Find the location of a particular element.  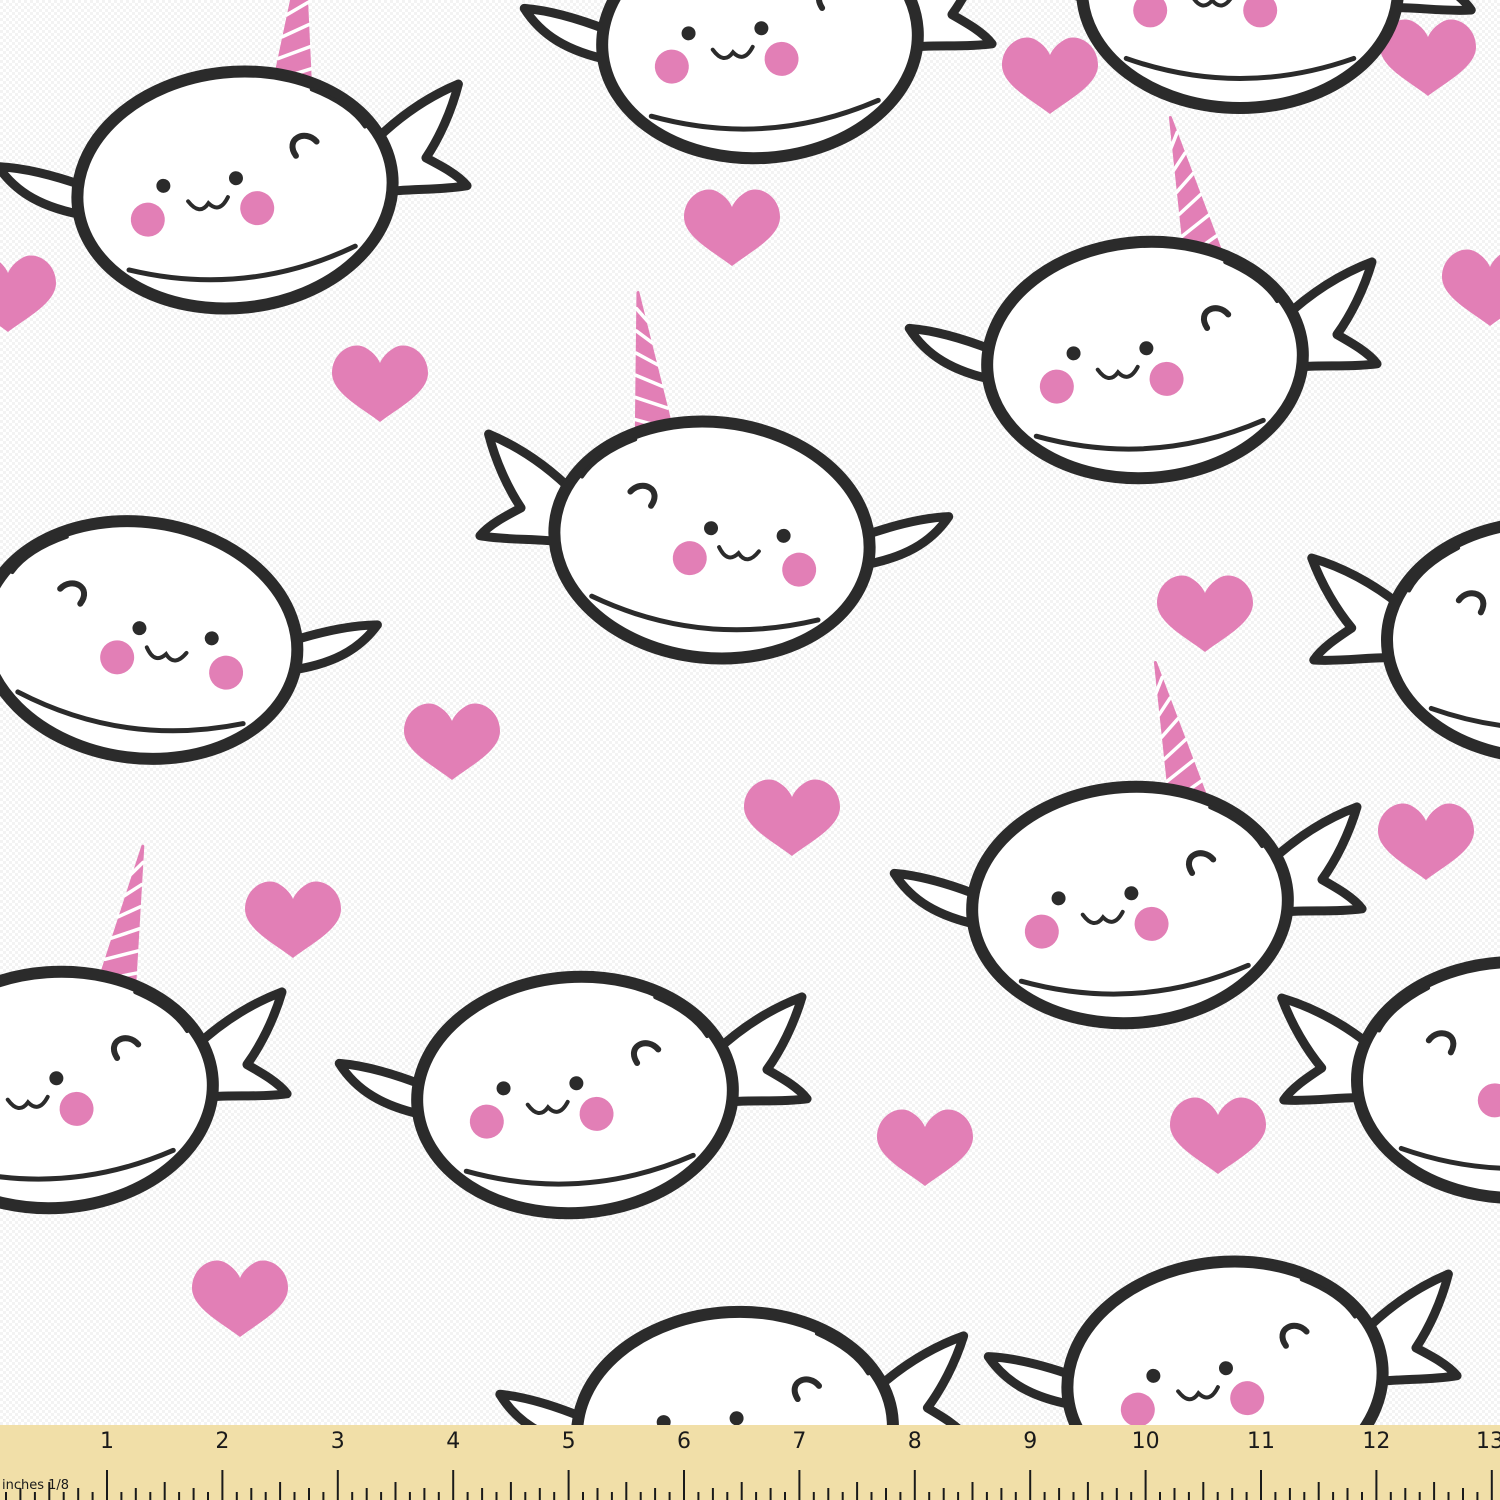

measuring-ruler: 1 2 3 4 5 6 7 8 9 10 11 12 13 inches 1/8 is located at coordinates (750, 1462).